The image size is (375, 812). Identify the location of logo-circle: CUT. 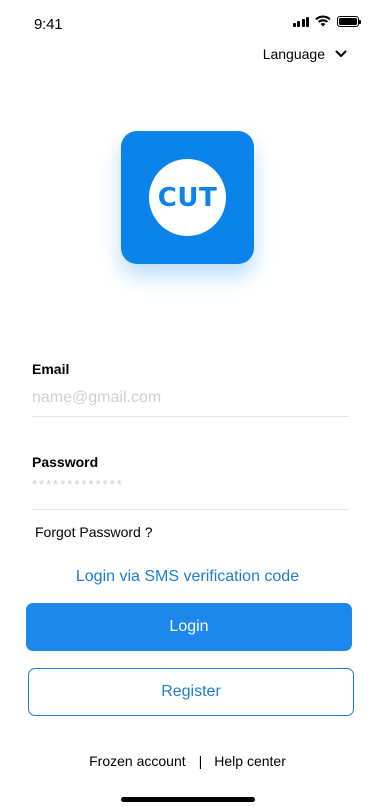
(187, 197).